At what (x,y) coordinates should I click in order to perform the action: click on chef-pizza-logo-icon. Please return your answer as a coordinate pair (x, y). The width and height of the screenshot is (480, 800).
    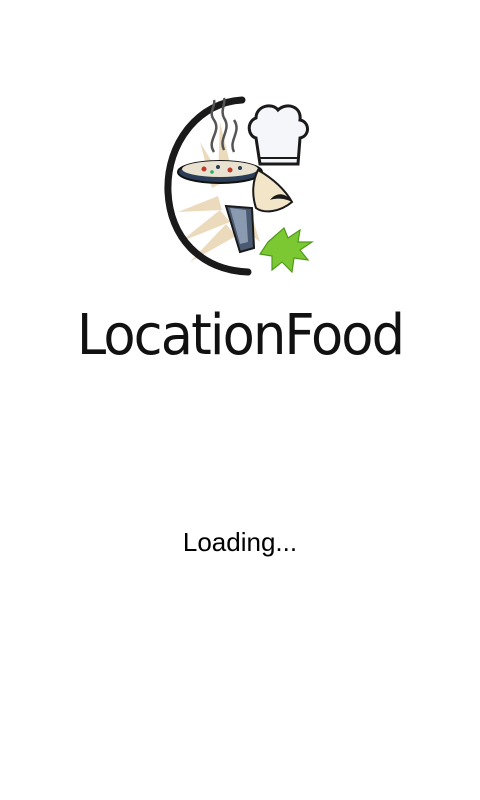
    Looking at the image, I should click on (239, 186).